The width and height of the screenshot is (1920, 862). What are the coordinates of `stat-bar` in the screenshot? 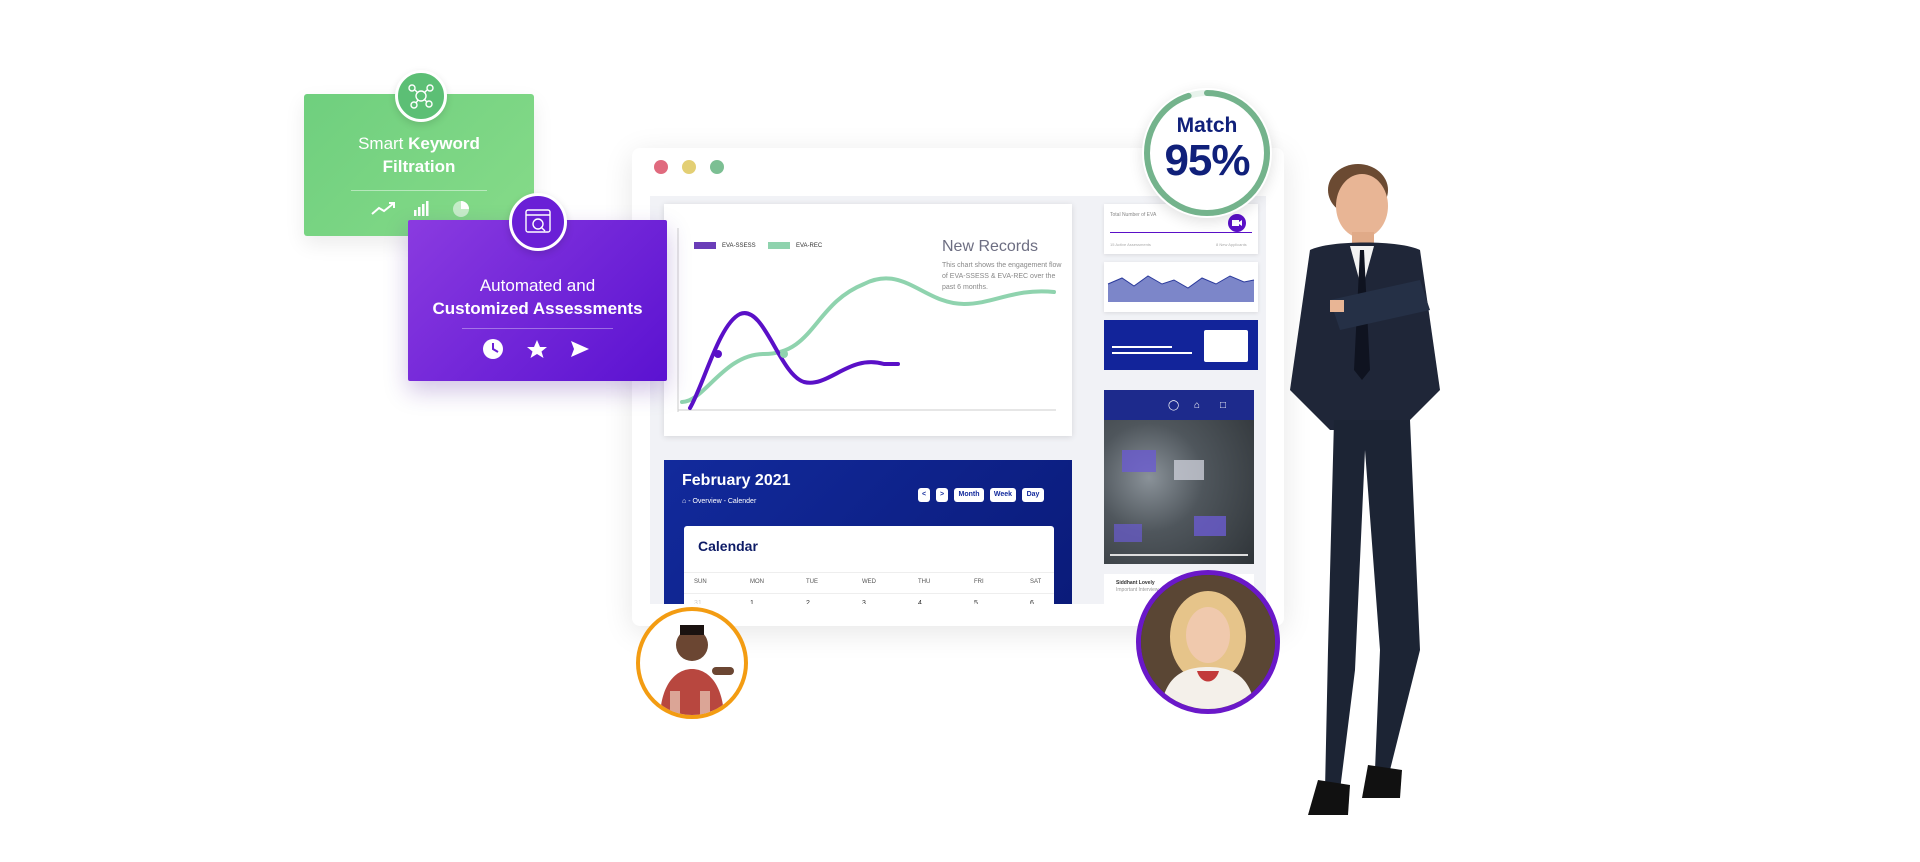 It's located at (1181, 232).